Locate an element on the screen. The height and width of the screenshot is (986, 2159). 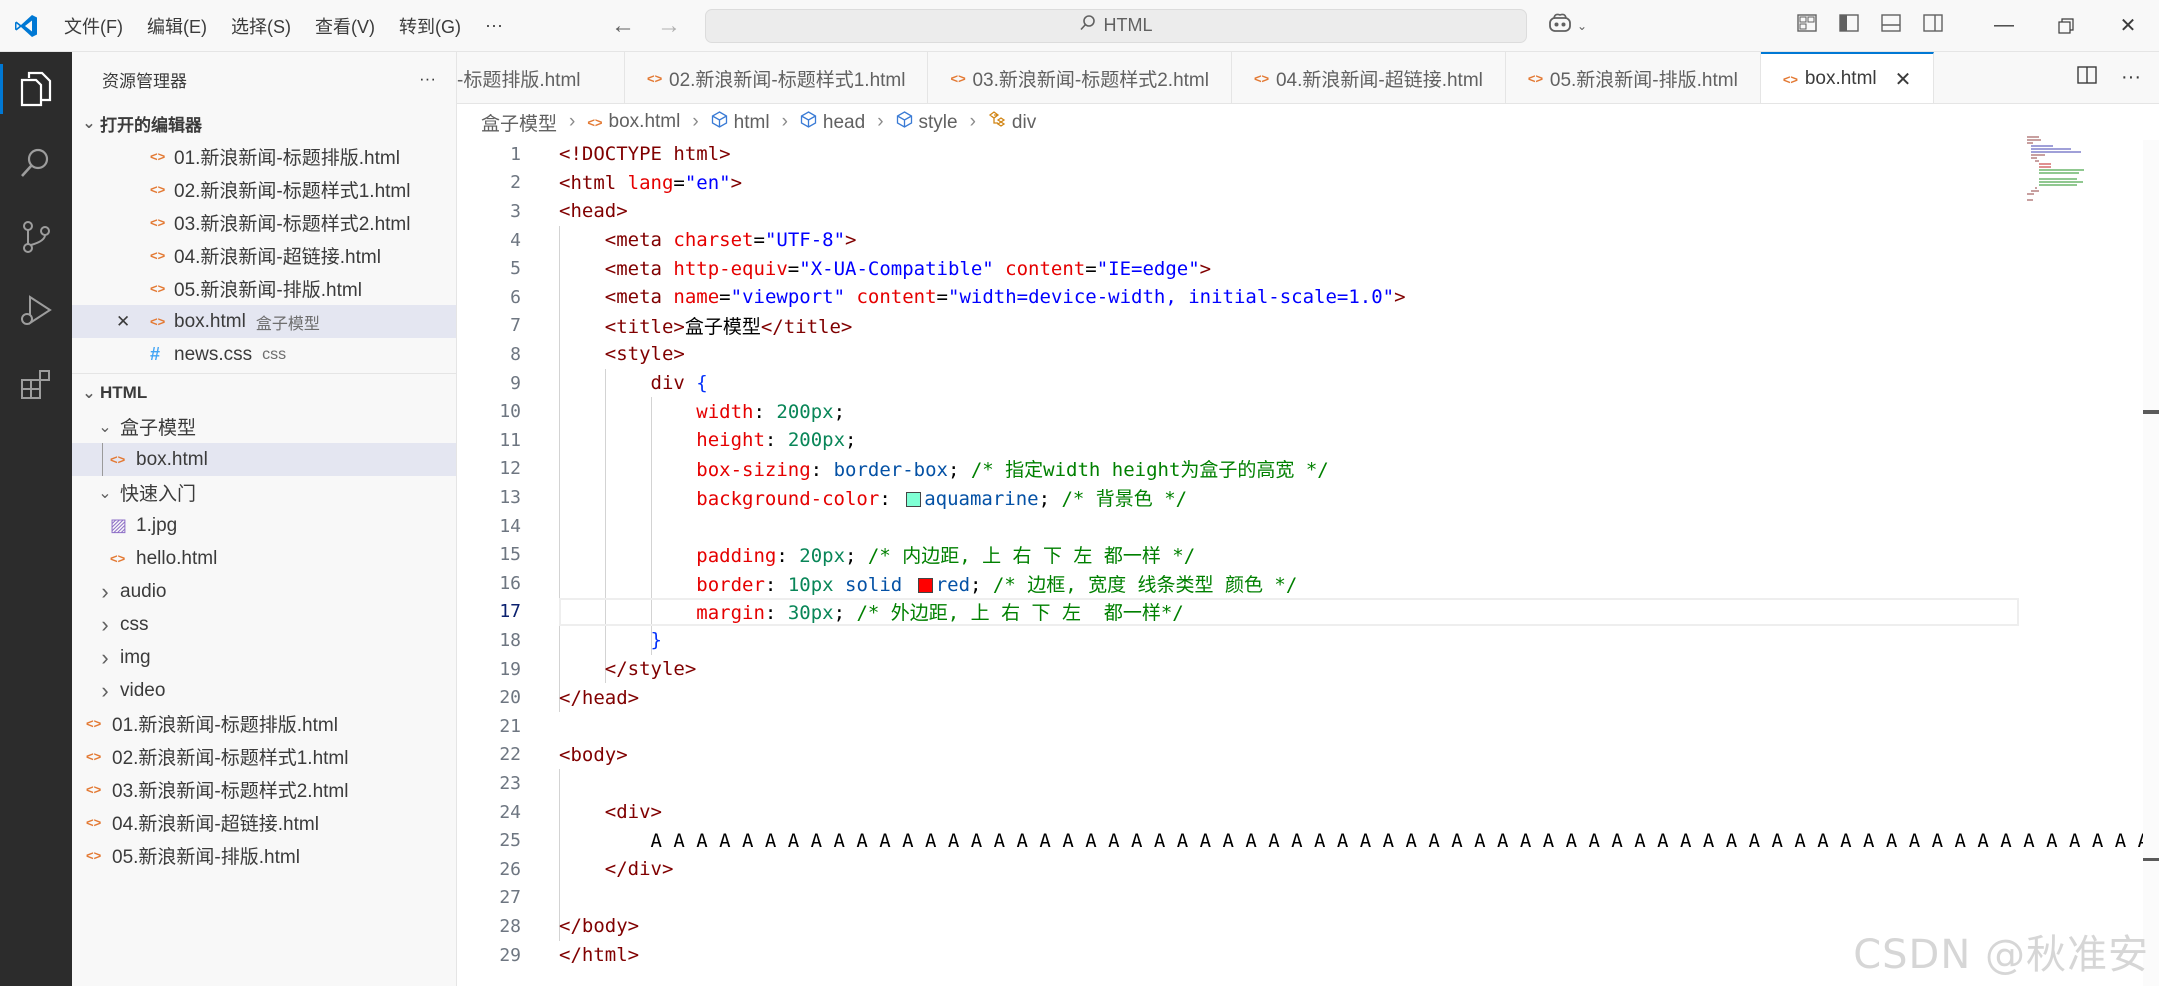
code-line: 10 width: 200px; is located at coordinates (1277, 411).